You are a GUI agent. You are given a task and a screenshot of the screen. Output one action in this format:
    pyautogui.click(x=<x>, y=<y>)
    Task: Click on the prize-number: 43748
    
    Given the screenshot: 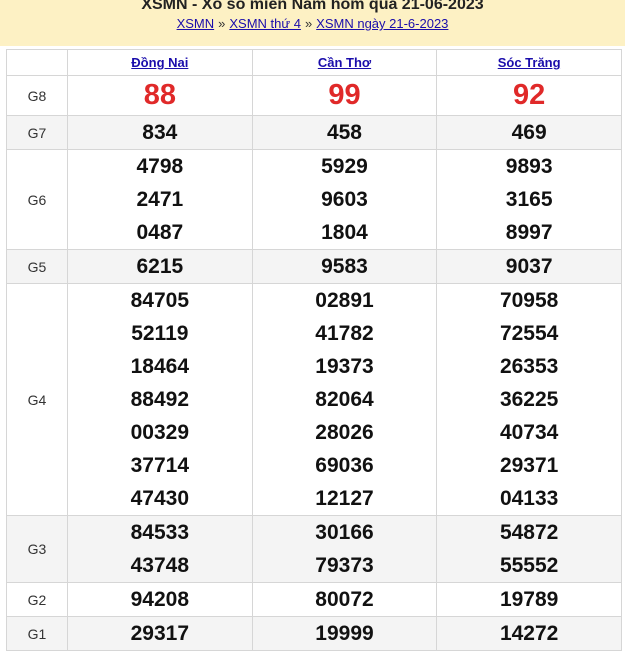 What is the action you would take?
    pyautogui.click(x=160, y=565)
    